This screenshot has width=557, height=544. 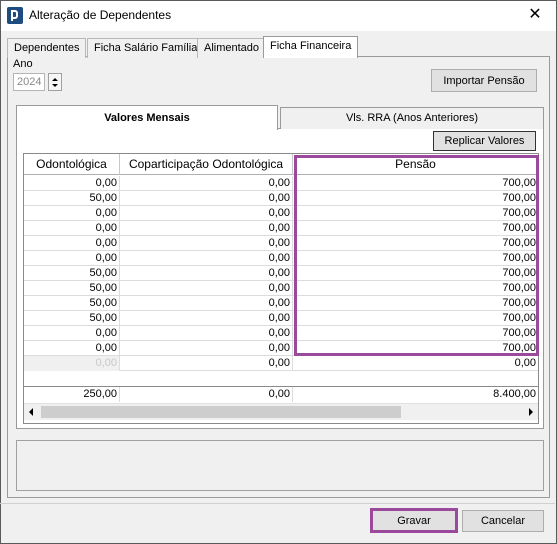 I want to click on app-logo-icon, so click(x=15, y=15).